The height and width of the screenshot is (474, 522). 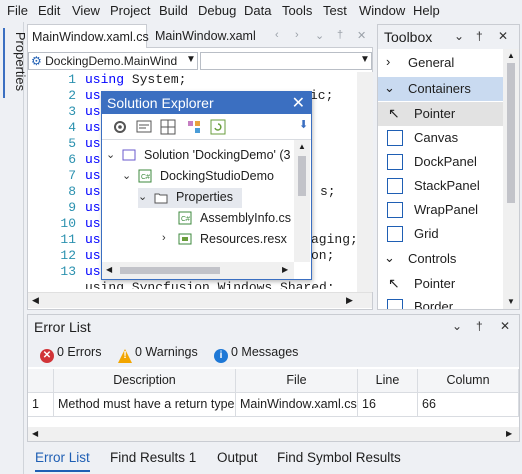 What do you see at coordinates (440, 210) in the screenshot?
I see `toolbox-item-wrappanel: WrapPanel` at bounding box center [440, 210].